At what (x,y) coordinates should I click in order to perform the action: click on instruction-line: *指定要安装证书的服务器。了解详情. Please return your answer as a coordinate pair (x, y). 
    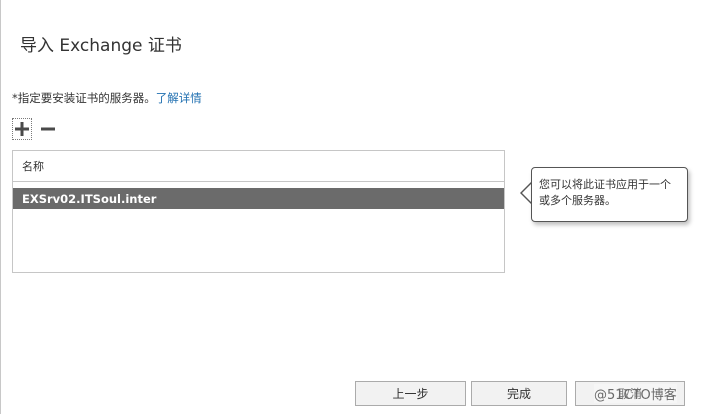
    Looking at the image, I should click on (107, 98).